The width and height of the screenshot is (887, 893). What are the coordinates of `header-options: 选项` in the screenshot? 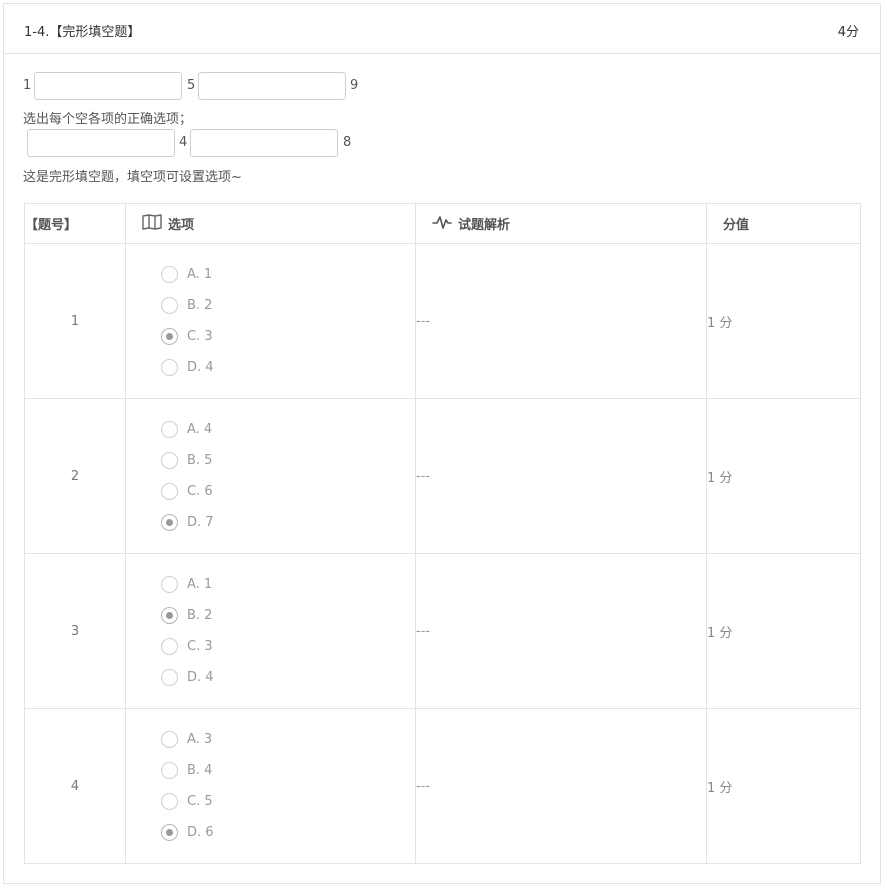 It's located at (270, 223).